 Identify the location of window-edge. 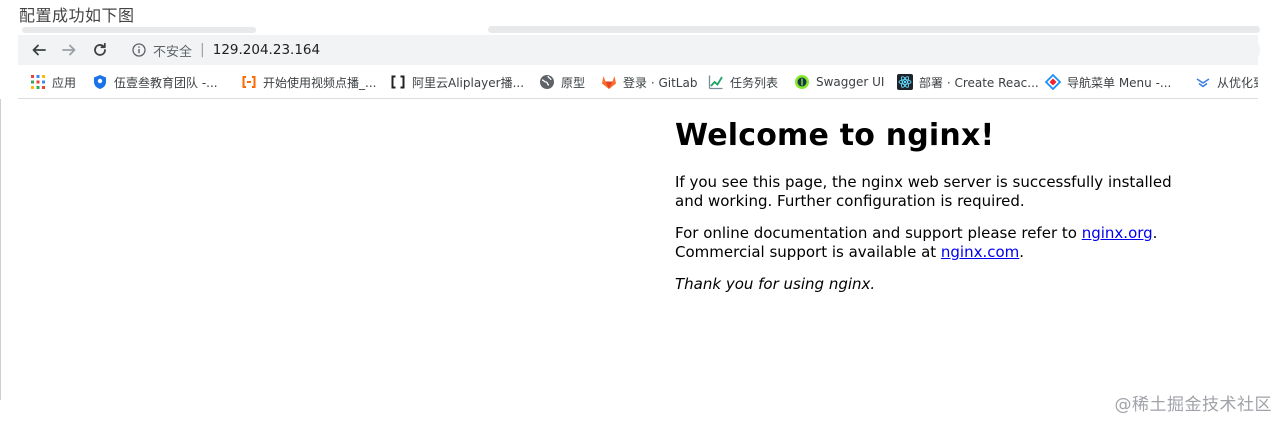
(0, 249).